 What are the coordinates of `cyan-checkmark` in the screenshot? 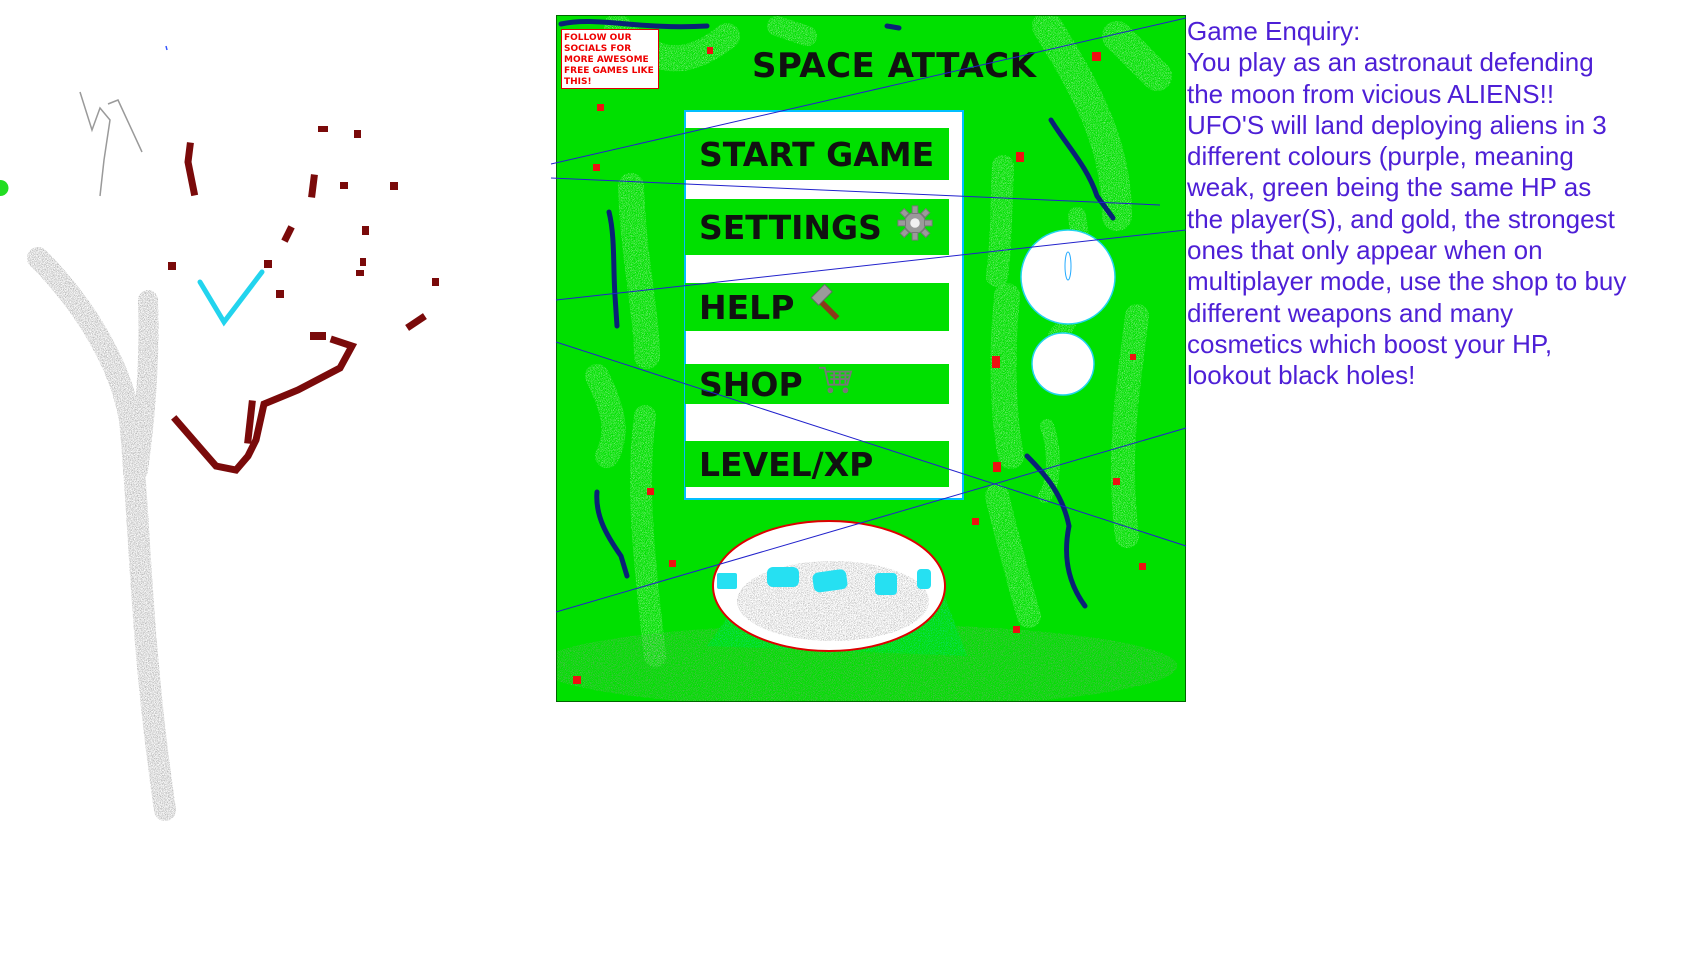 It's located at (231, 298).